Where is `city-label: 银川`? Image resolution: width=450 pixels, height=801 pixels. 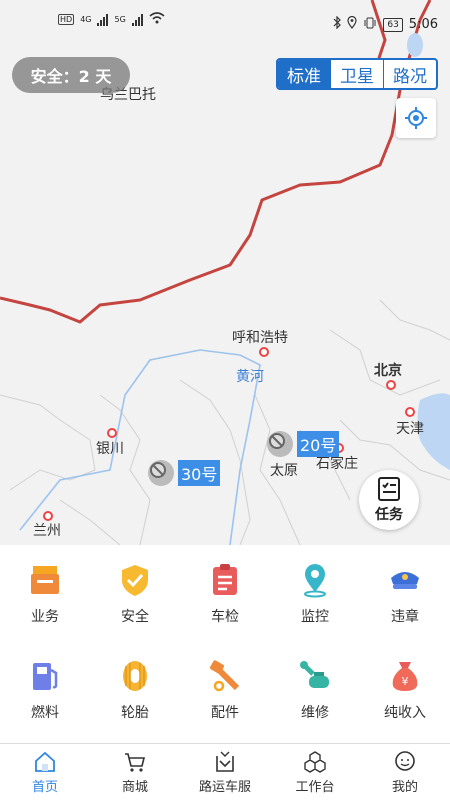 city-label: 银川 is located at coordinates (110, 449).